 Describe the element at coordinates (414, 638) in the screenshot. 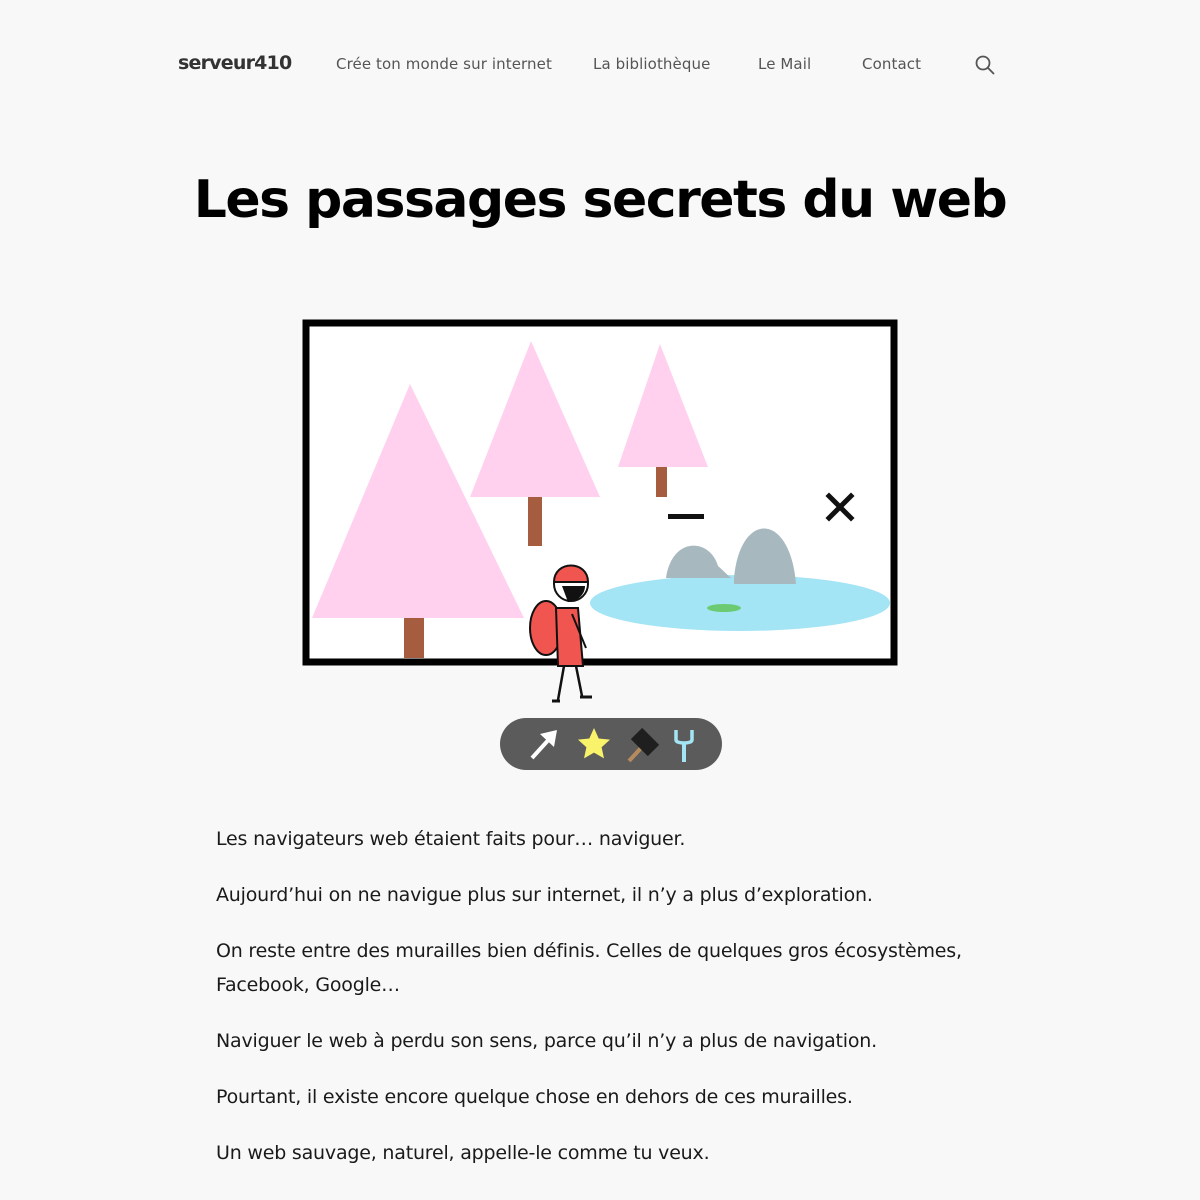

I see `tree-trunk-large` at that location.